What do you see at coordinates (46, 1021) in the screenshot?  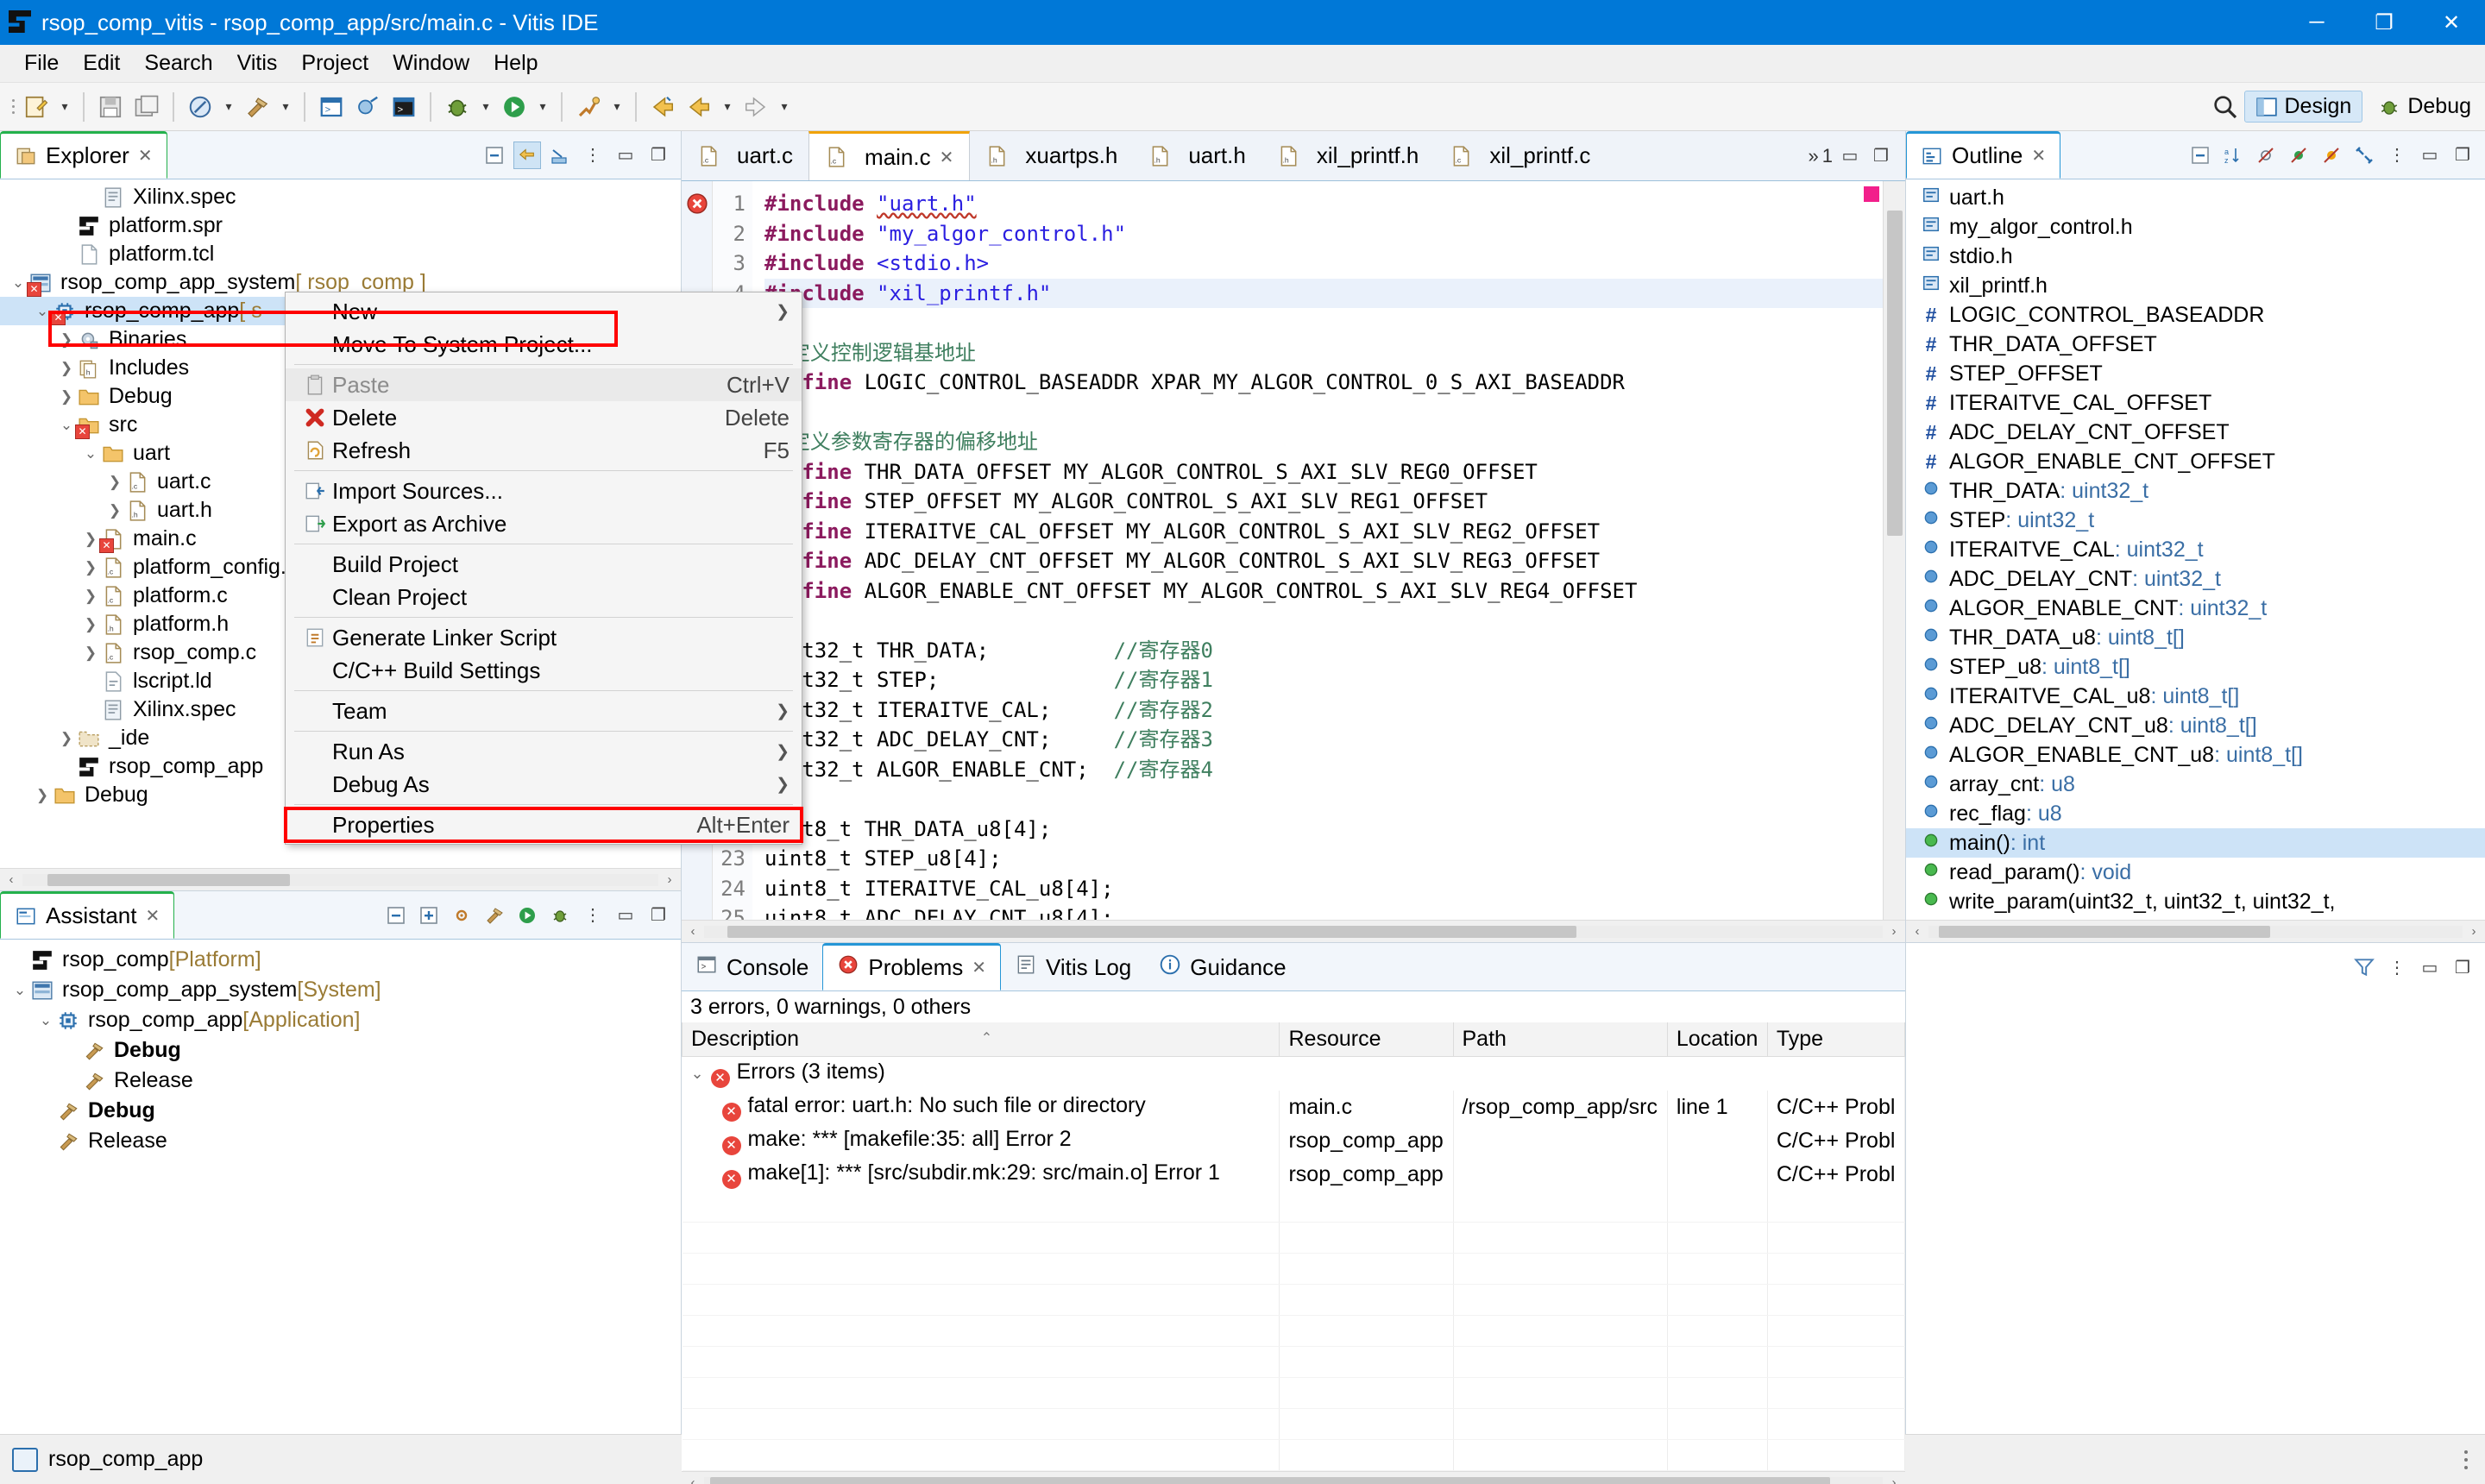 I see `chevron-down-icon: ⌄` at bounding box center [46, 1021].